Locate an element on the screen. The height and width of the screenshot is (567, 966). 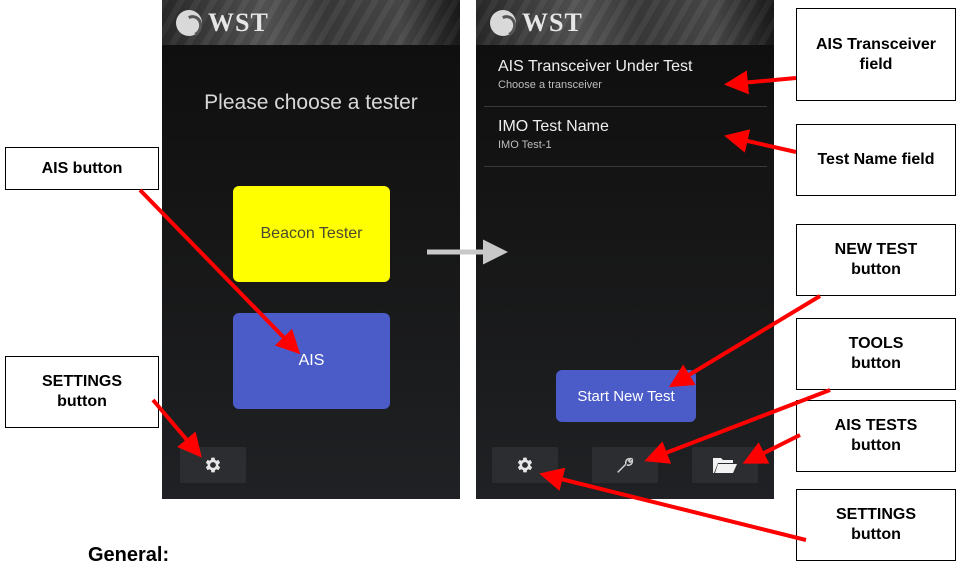
test-name-title: IMO Test Name is located at coordinates (553, 126).